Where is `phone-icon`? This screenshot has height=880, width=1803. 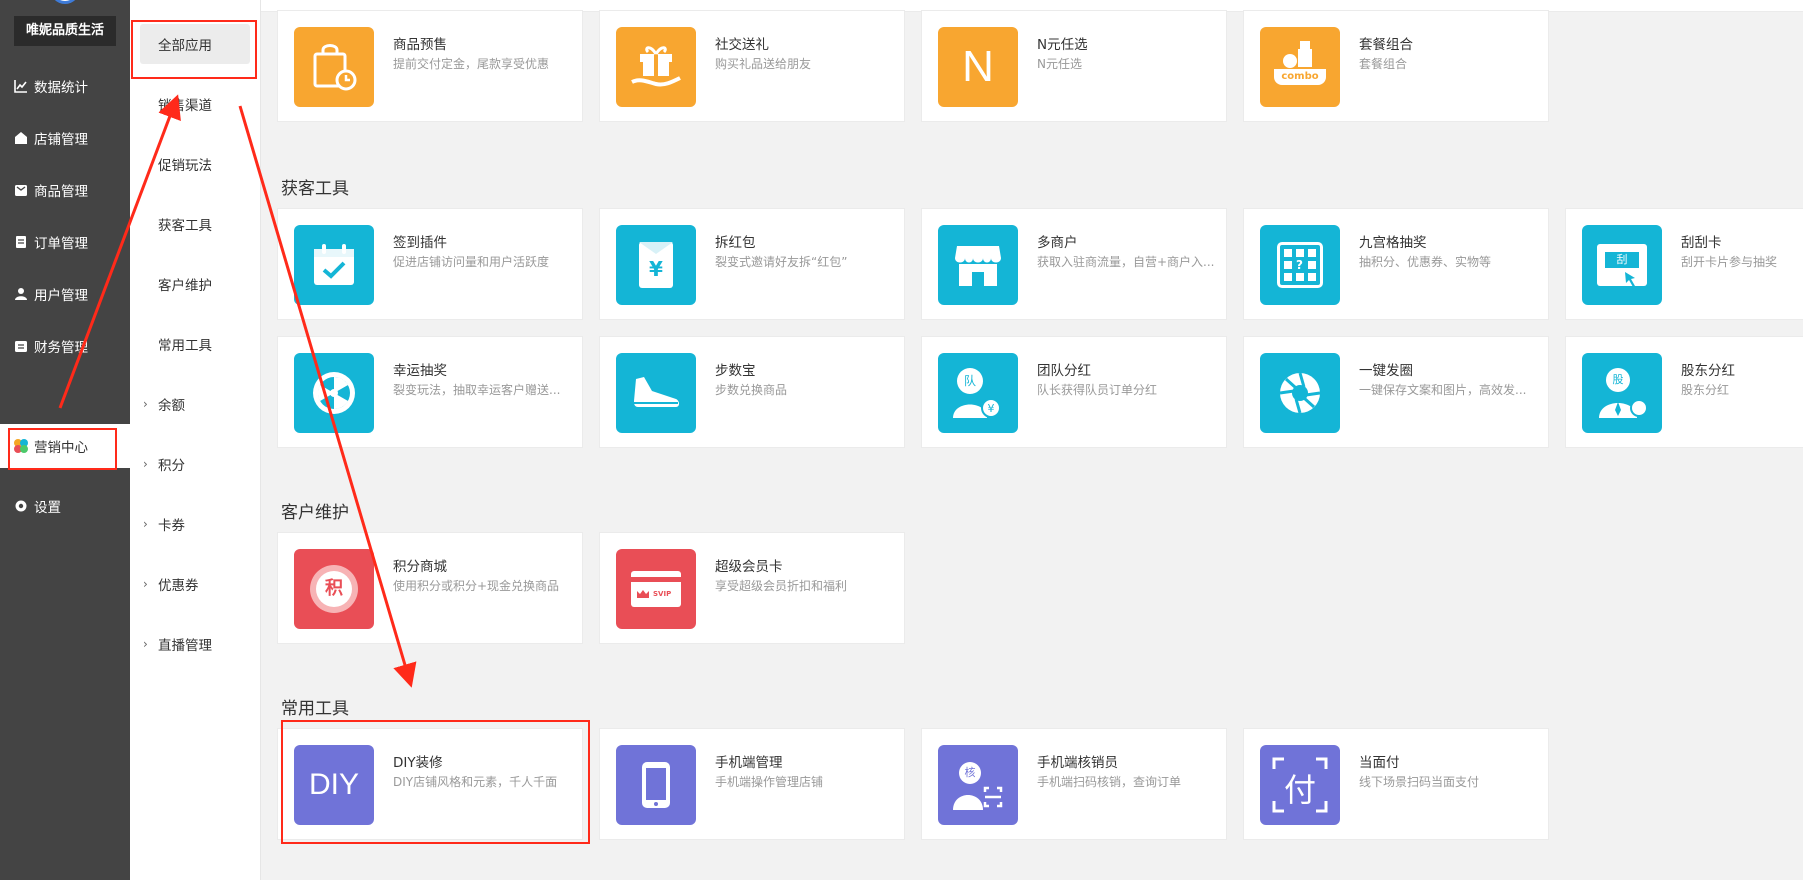 phone-icon is located at coordinates (656, 785).